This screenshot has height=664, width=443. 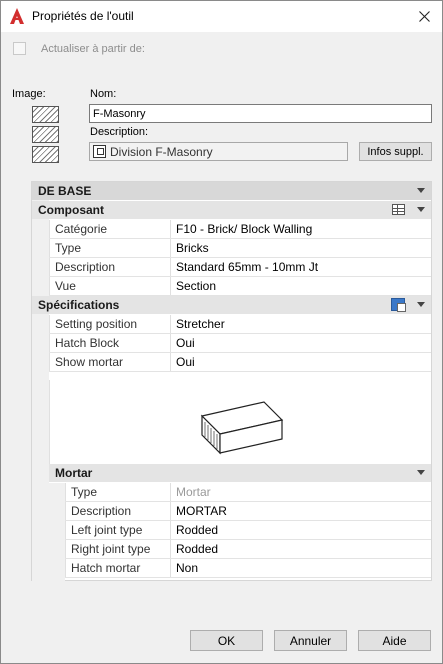 What do you see at coordinates (218, 151) in the screenshot?
I see `description-field: Division F-Masonry` at bounding box center [218, 151].